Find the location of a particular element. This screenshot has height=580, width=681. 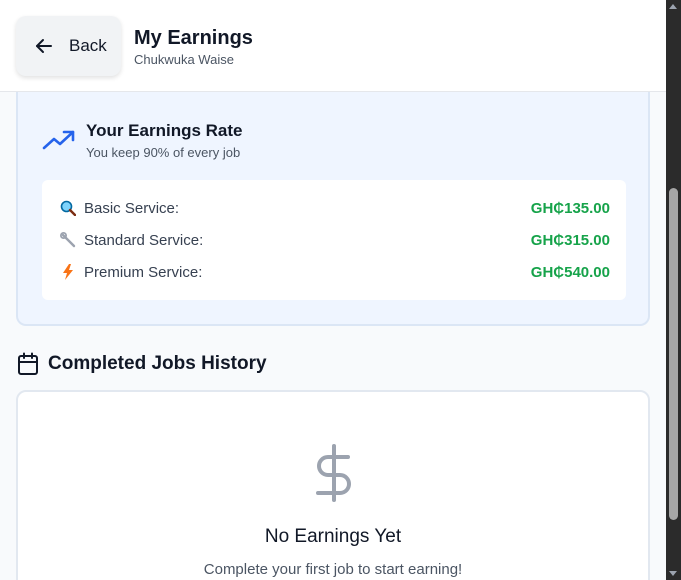

jobs-history-header: Completed Jobs History is located at coordinates (142, 364).